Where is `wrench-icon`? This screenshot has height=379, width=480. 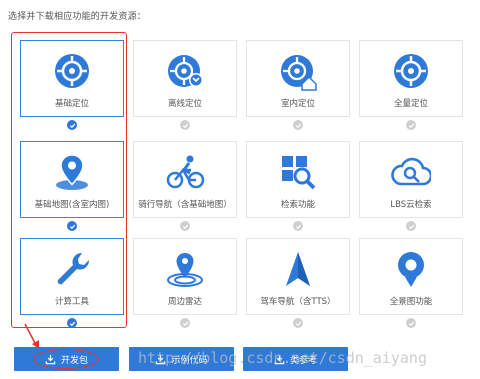 wrench-icon is located at coordinates (72, 269).